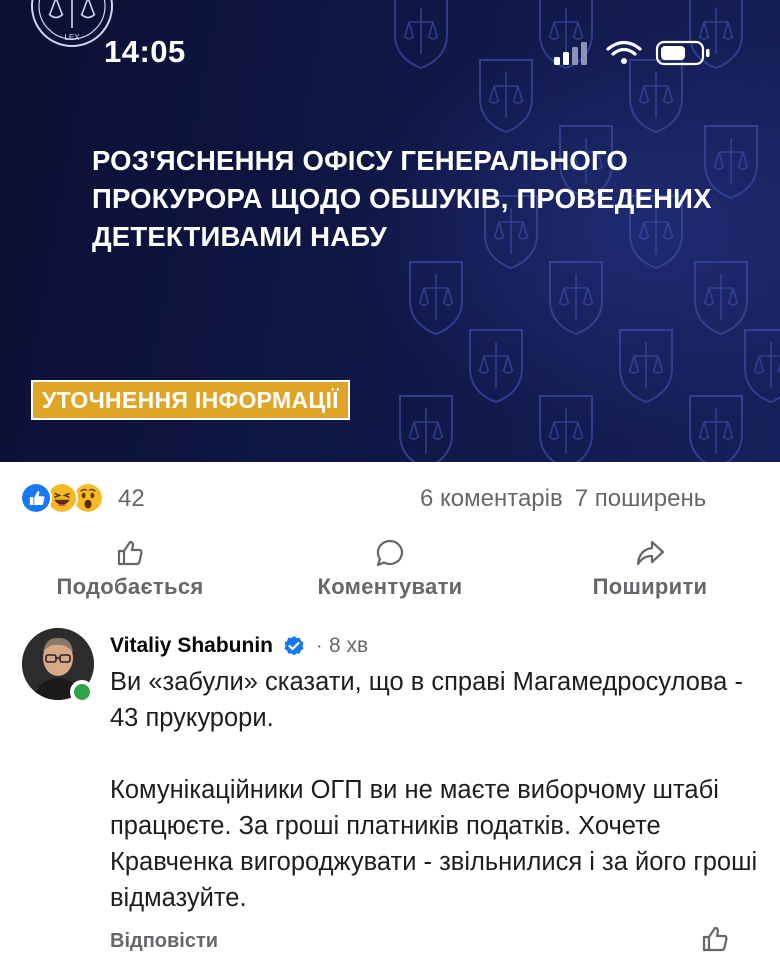 The width and height of the screenshot is (780, 962). I want to click on thumbs-up-icon, so click(130, 553).